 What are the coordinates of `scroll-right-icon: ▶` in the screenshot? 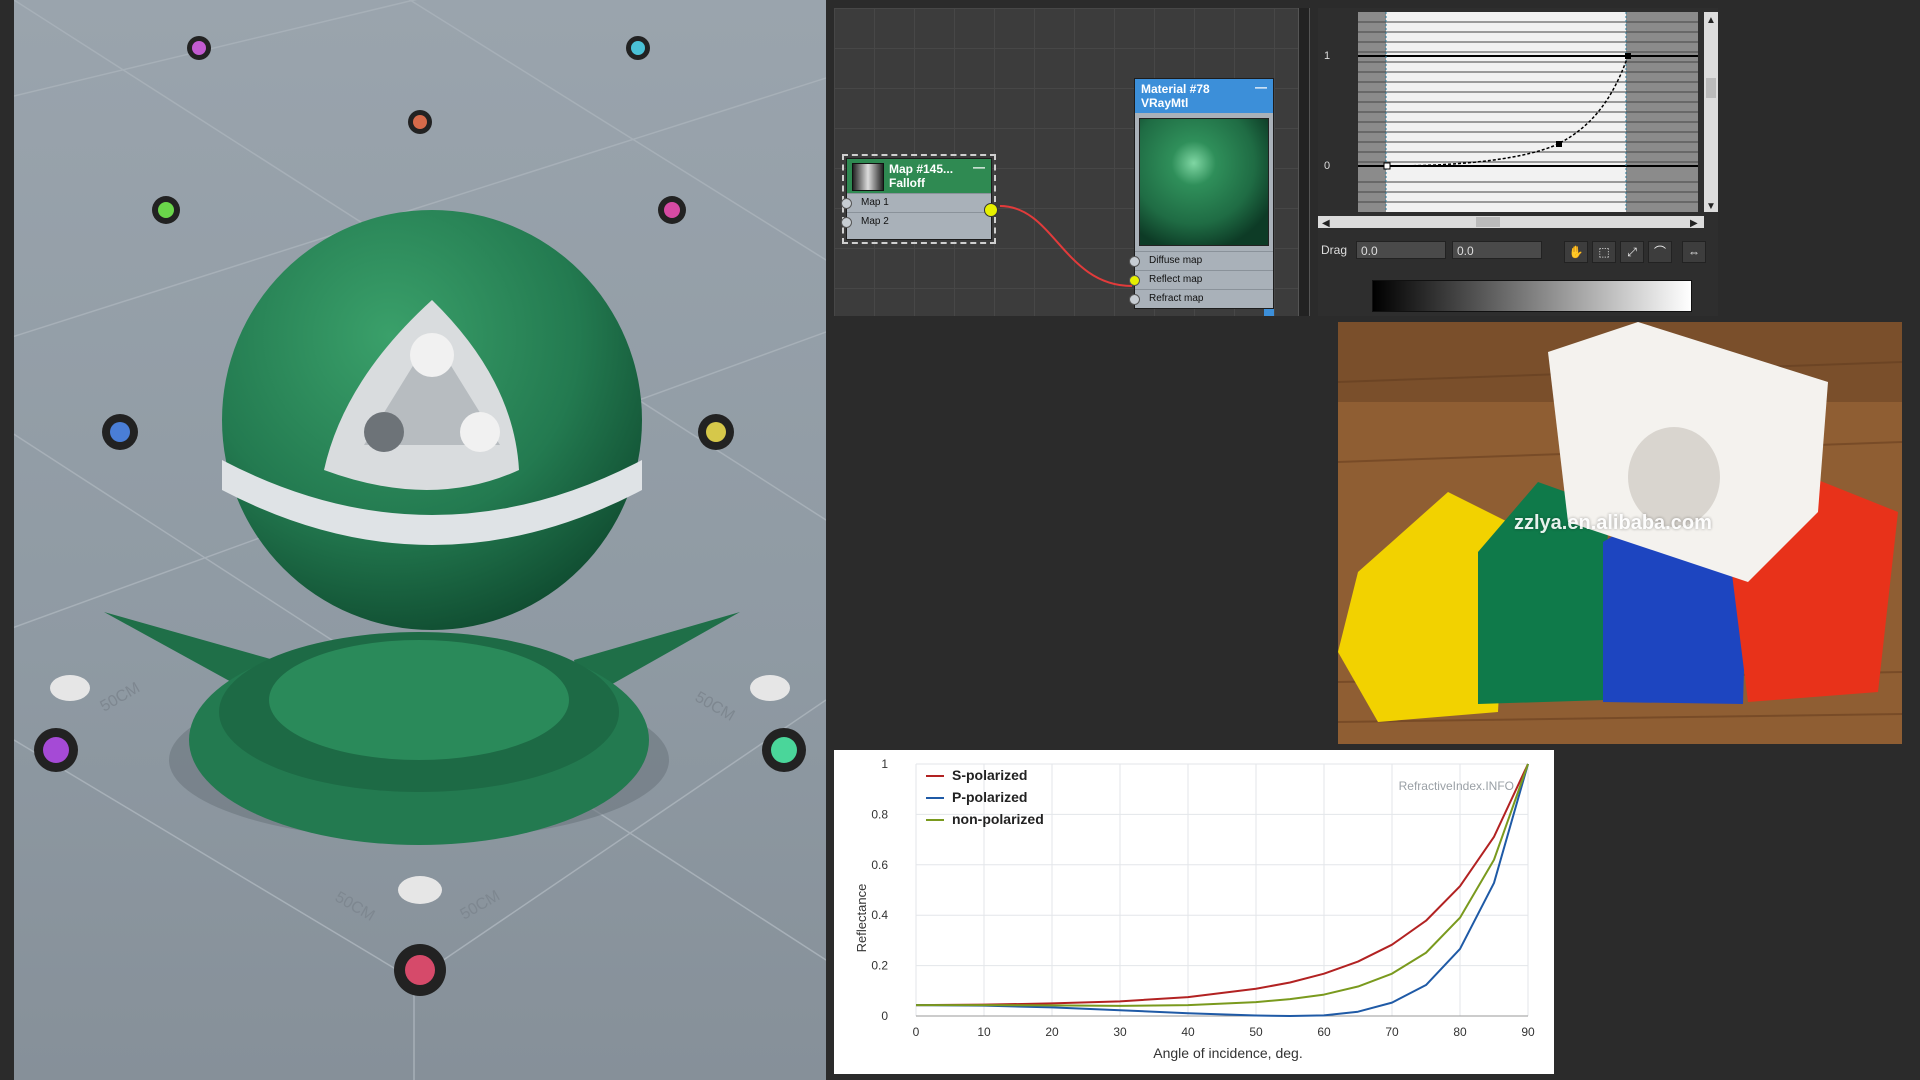 It's located at (1694, 223).